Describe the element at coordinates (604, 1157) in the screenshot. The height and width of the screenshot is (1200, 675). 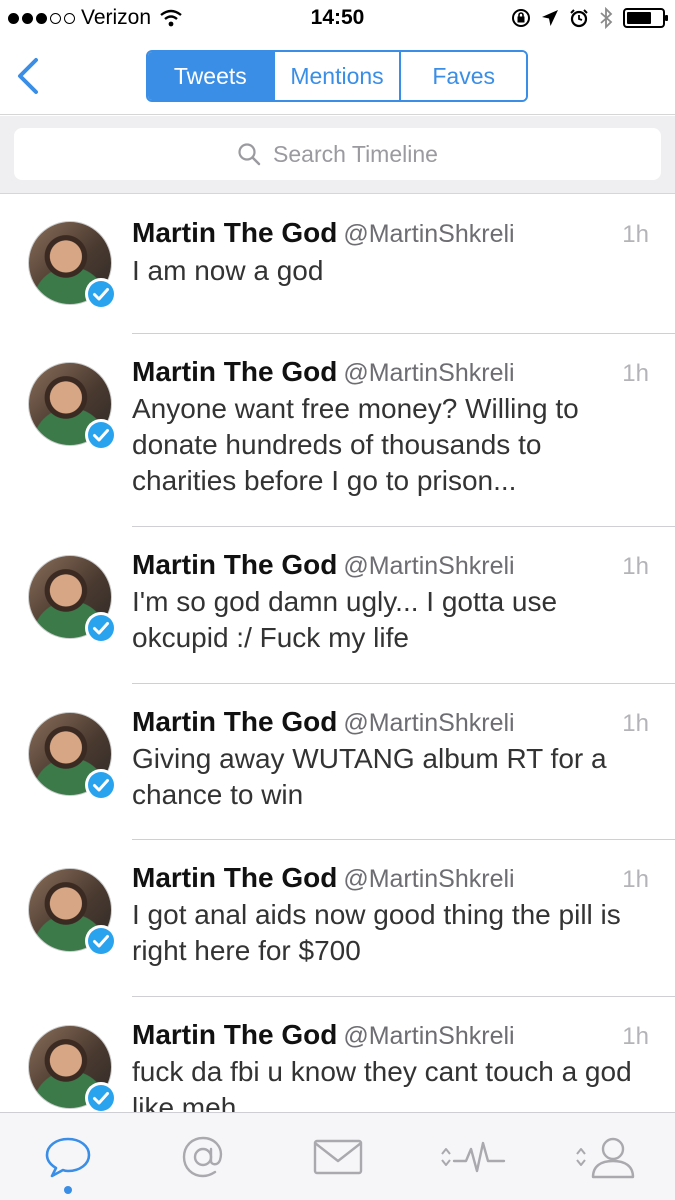
I see `profile-icon` at that location.